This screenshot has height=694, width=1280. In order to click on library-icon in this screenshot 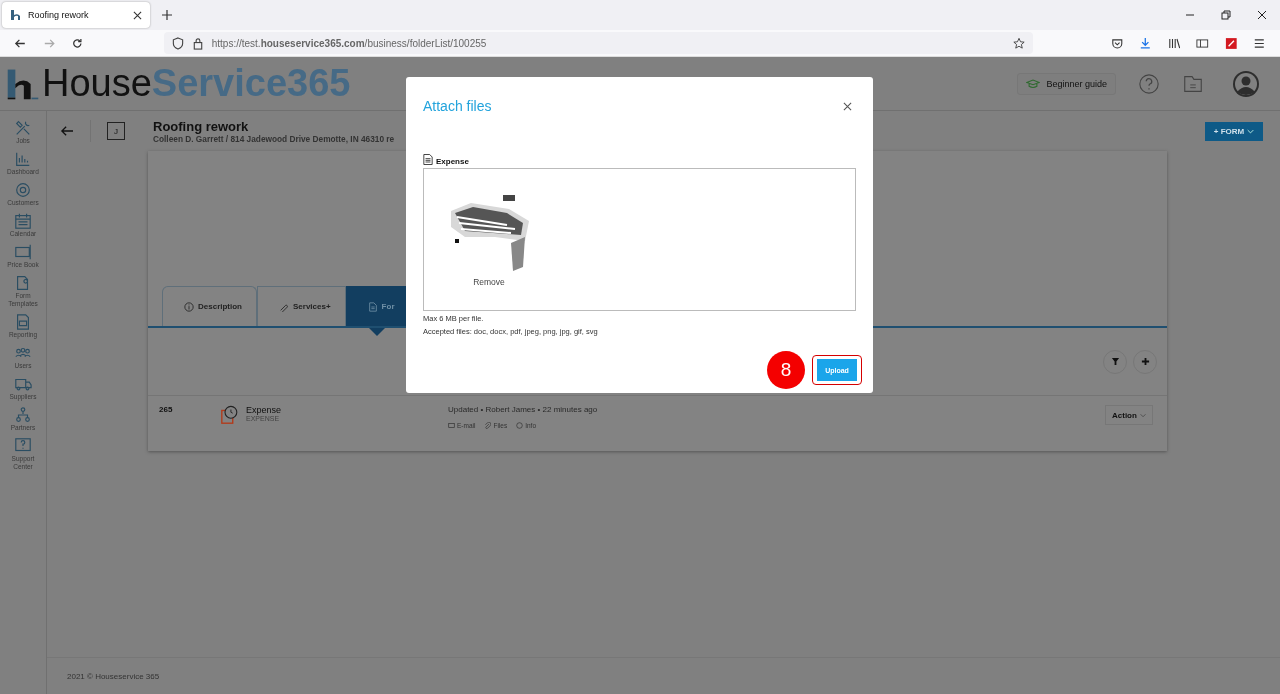, I will do `click(1174, 43)`.